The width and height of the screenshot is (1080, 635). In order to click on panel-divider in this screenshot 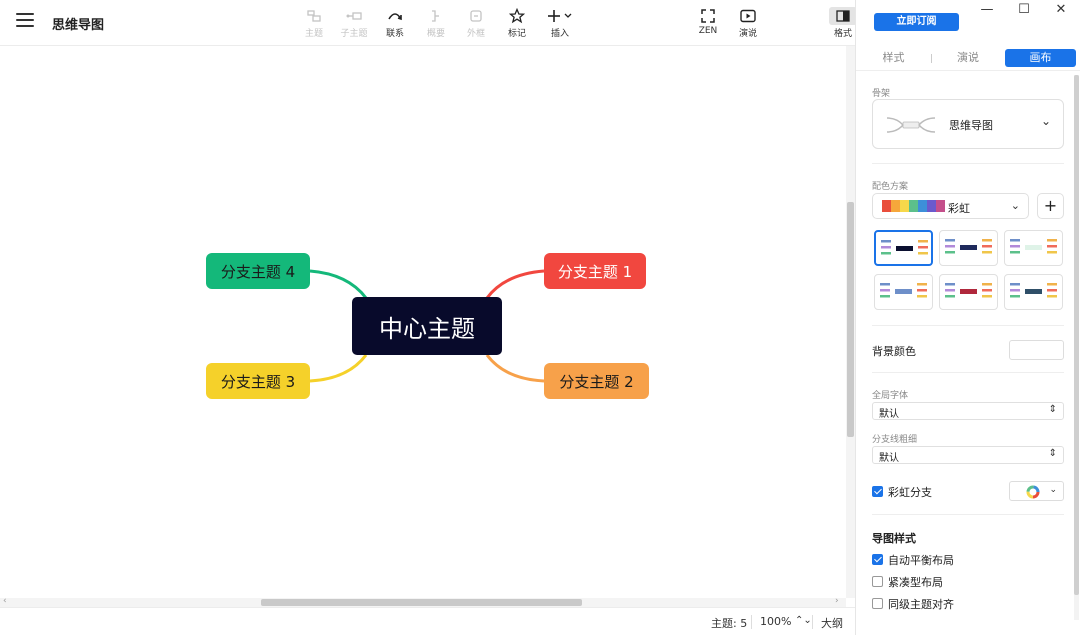, I will do `click(968, 70)`.